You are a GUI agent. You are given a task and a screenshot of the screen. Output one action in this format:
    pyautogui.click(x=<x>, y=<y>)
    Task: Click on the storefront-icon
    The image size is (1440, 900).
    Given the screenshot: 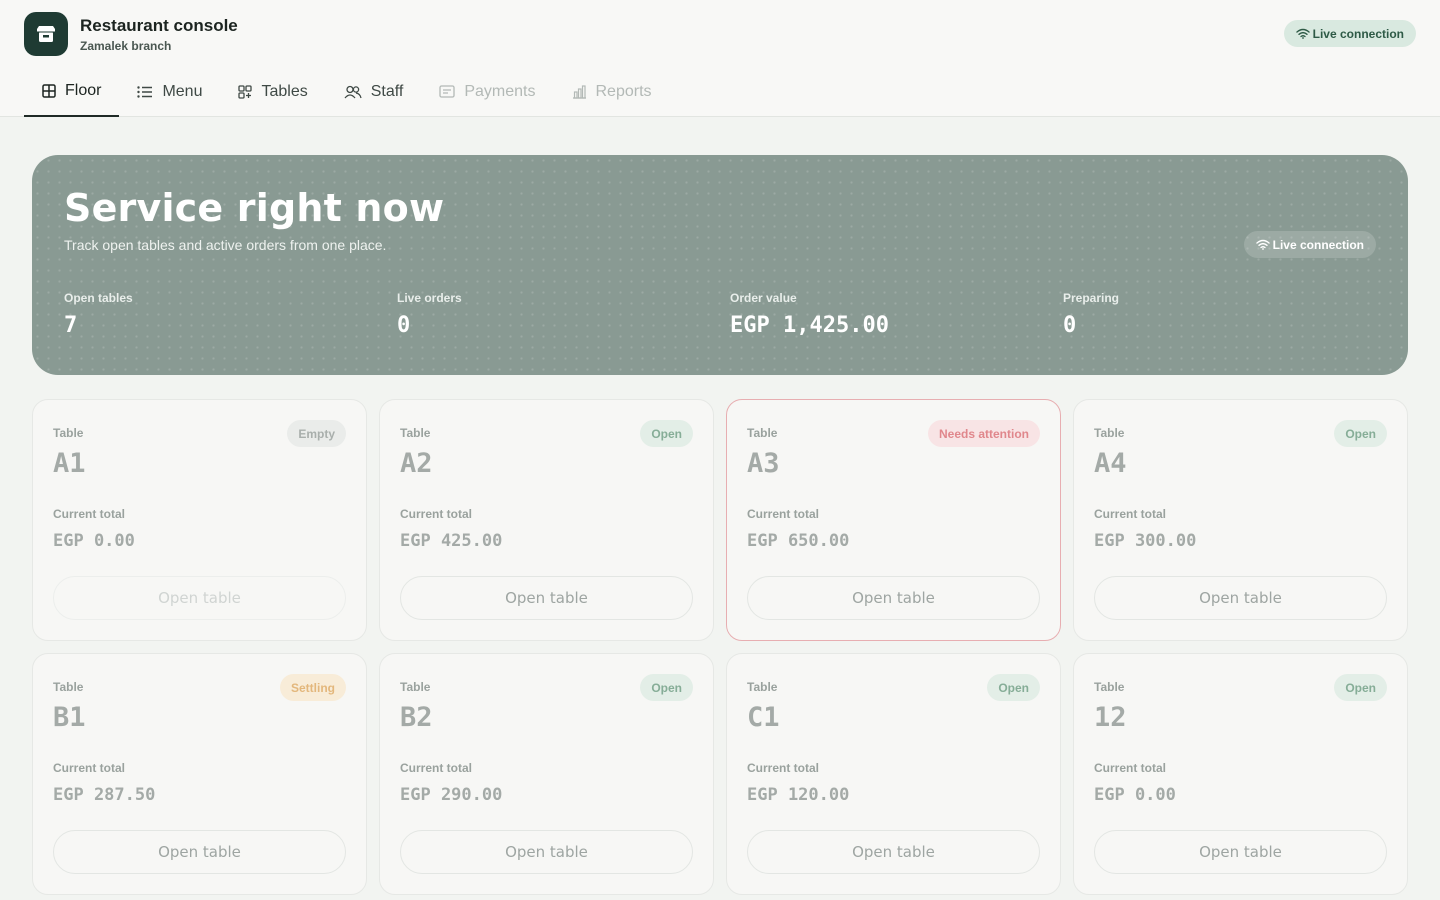 What is the action you would take?
    pyautogui.click(x=46, y=34)
    